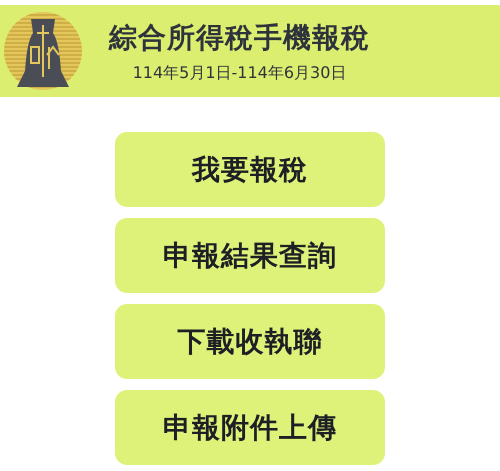 The width and height of the screenshot is (500, 471). I want to click on menu-button: 申報結果查詢, so click(250, 255).